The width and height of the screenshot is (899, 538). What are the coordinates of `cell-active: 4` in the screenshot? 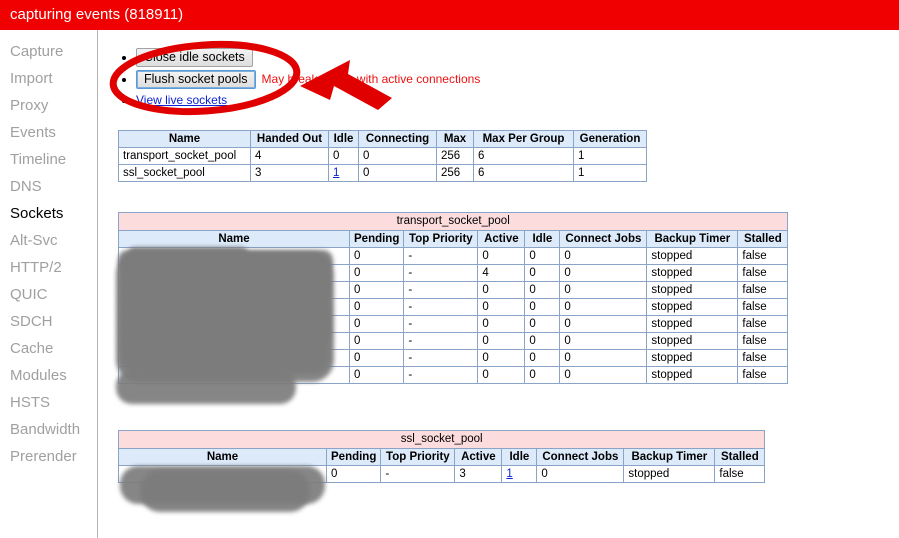 It's located at (501, 273).